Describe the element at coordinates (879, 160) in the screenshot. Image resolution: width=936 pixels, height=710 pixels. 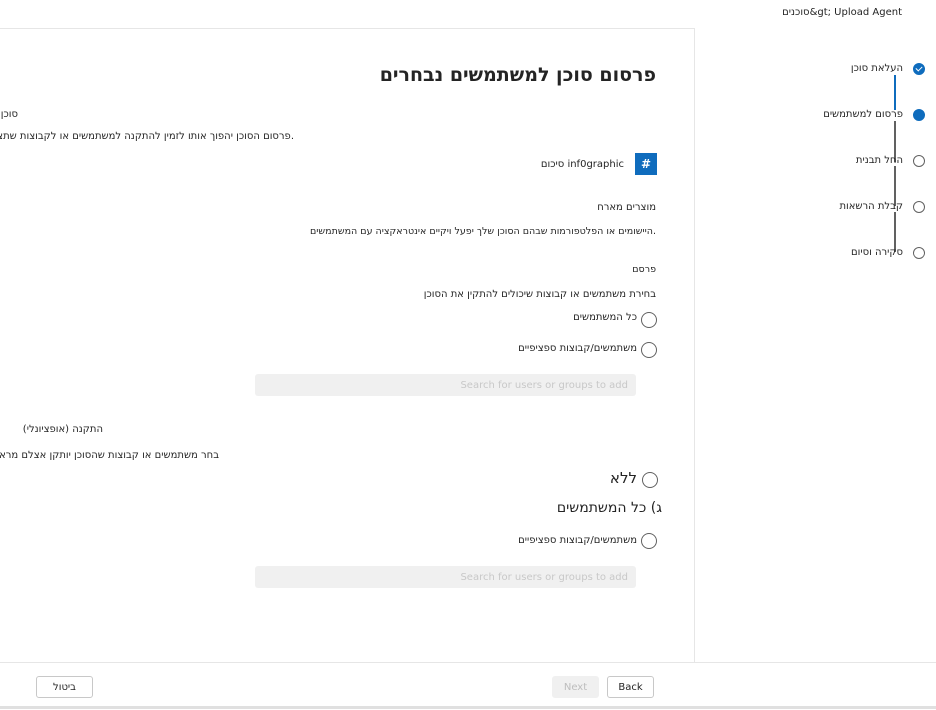
I see `step-label: החל תבנית` at that location.